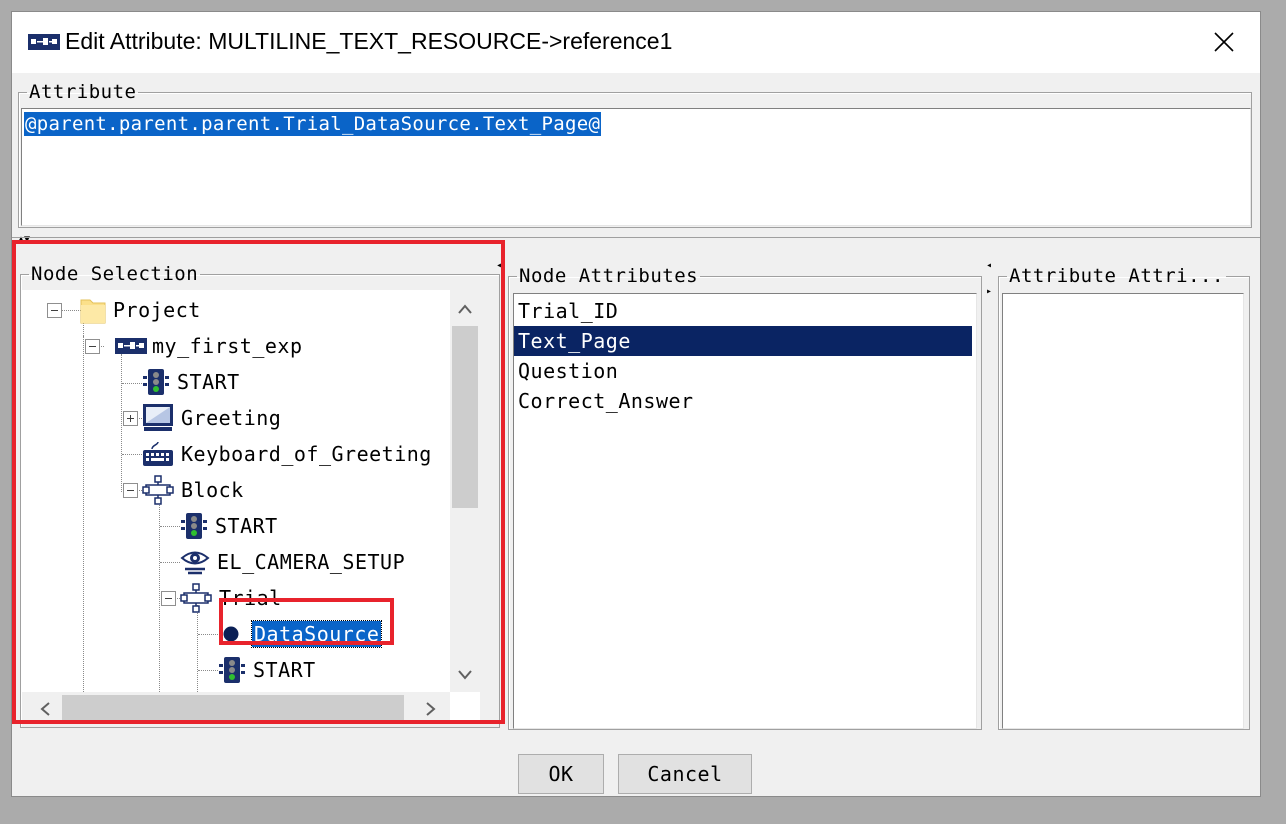  What do you see at coordinates (44, 42) in the screenshot?
I see `experiment-icon` at bounding box center [44, 42].